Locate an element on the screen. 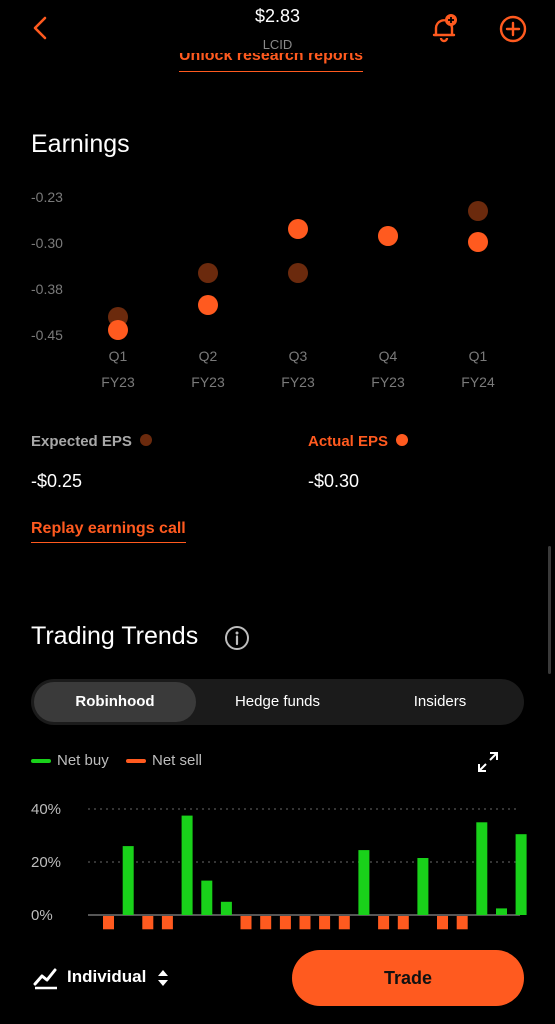 The width and height of the screenshot is (555, 1024). trend-y-tick: 20% is located at coordinates (46, 862).